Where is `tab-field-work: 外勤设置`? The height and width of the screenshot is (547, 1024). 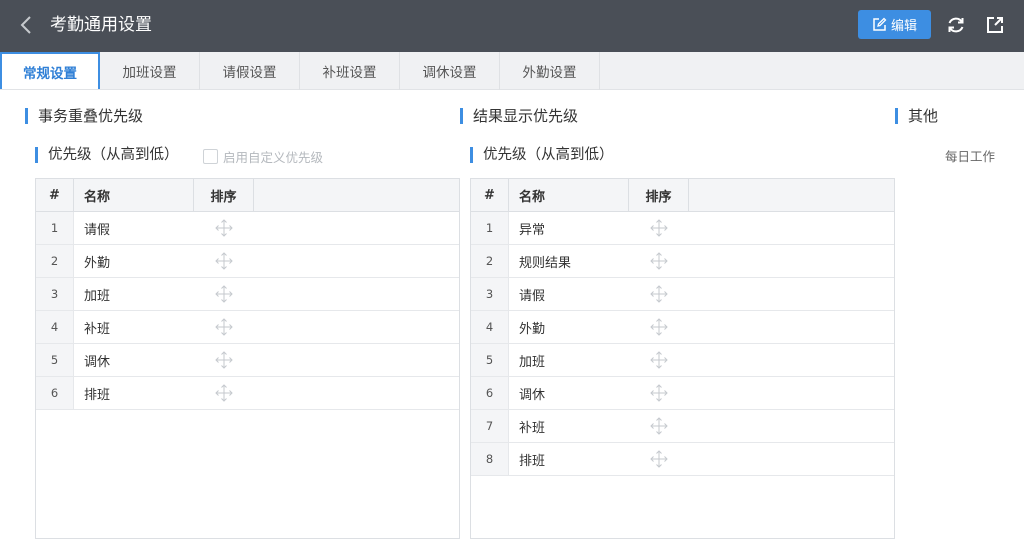 tab-field-work: 外勤设置 is located at coordinates (550, 71).